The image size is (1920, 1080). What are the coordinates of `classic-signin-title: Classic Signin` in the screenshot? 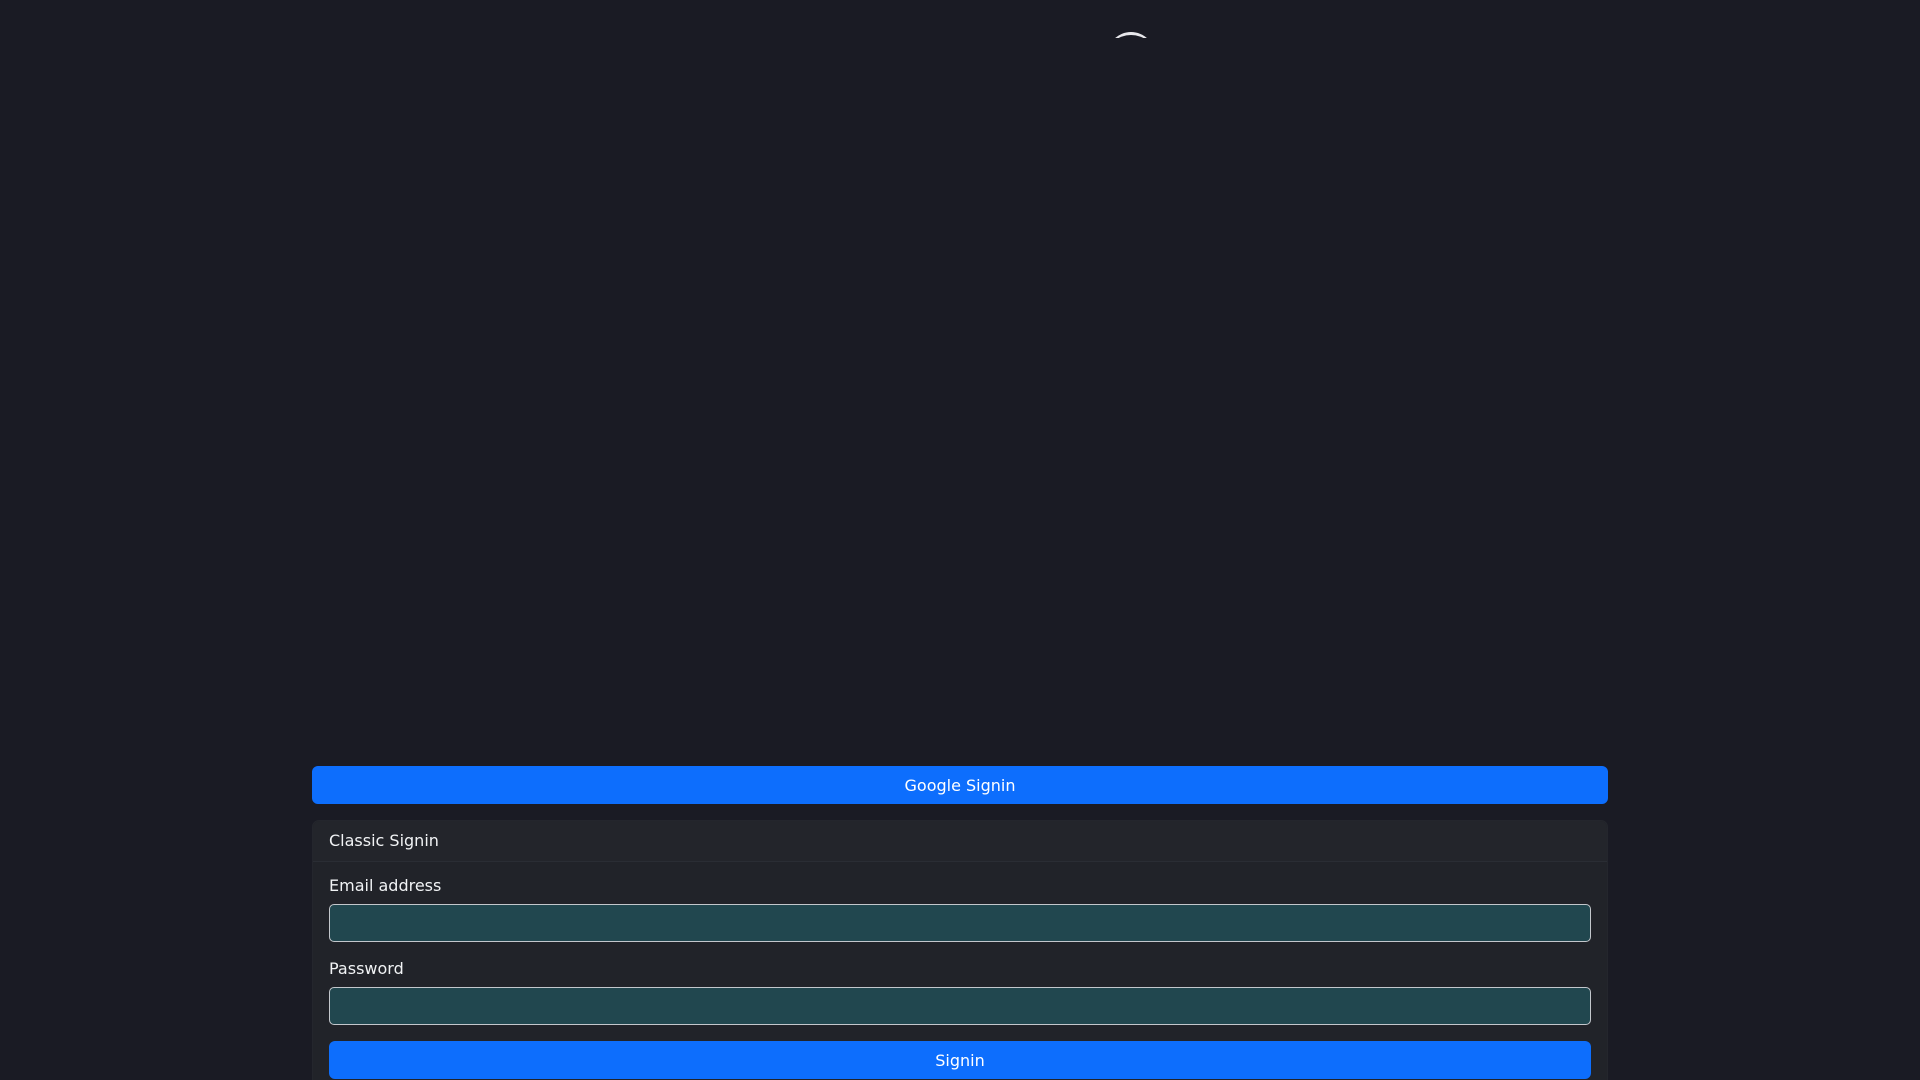 It's located at (960, 841).